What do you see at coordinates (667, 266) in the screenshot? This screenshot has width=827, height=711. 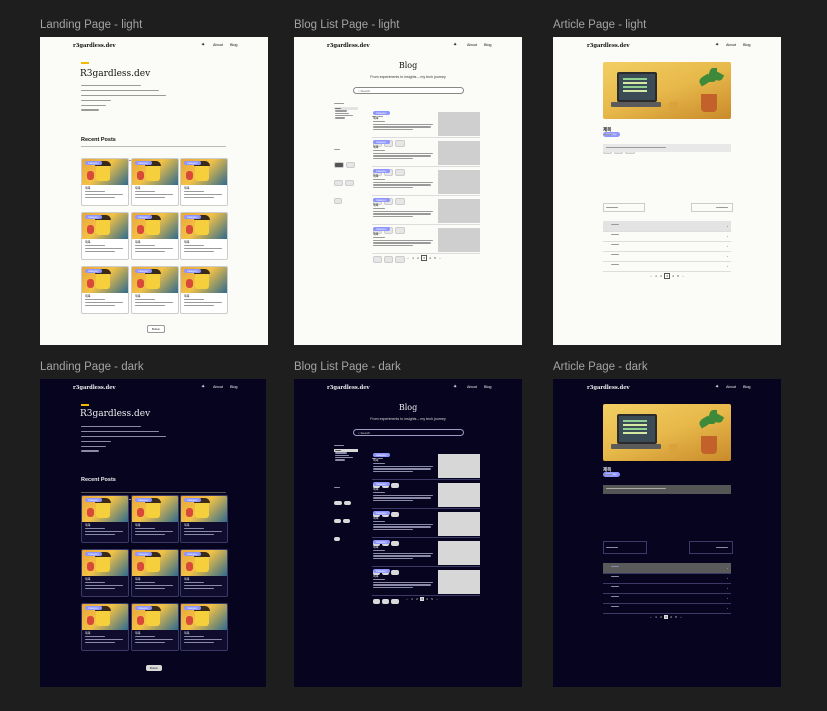 I see `series-item: ›` at bounding box center [667, 266].